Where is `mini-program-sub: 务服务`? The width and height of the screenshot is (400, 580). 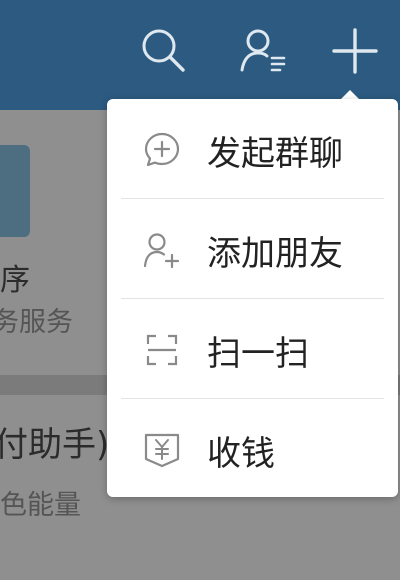
mini-program-sub: 务服务 is located at coordinates (36, 322).